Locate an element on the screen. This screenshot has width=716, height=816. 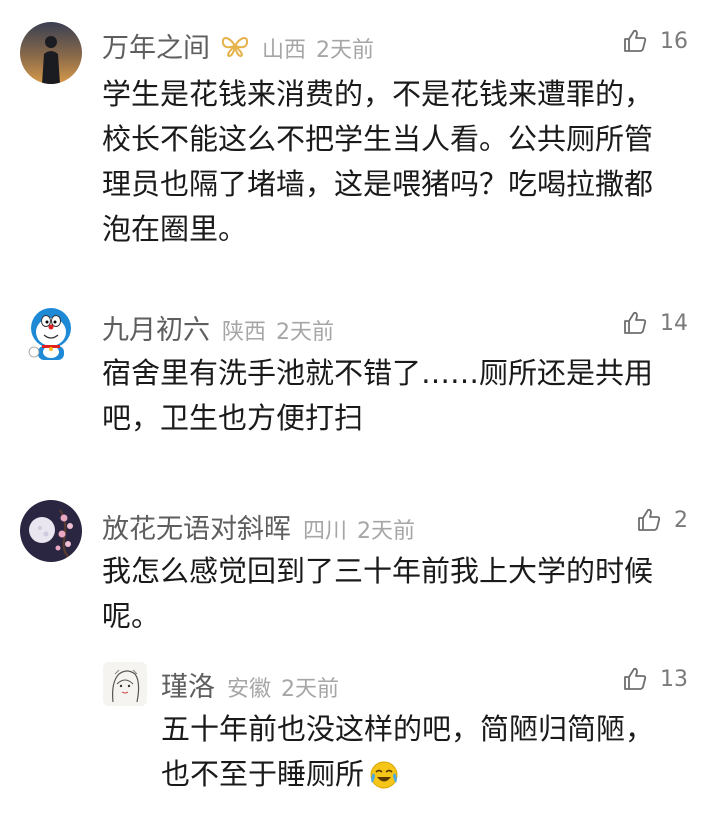
comment-text-line: 学生是花钱来消费的，不是花钱来遭罪的， is located at coordinates (378, 94).